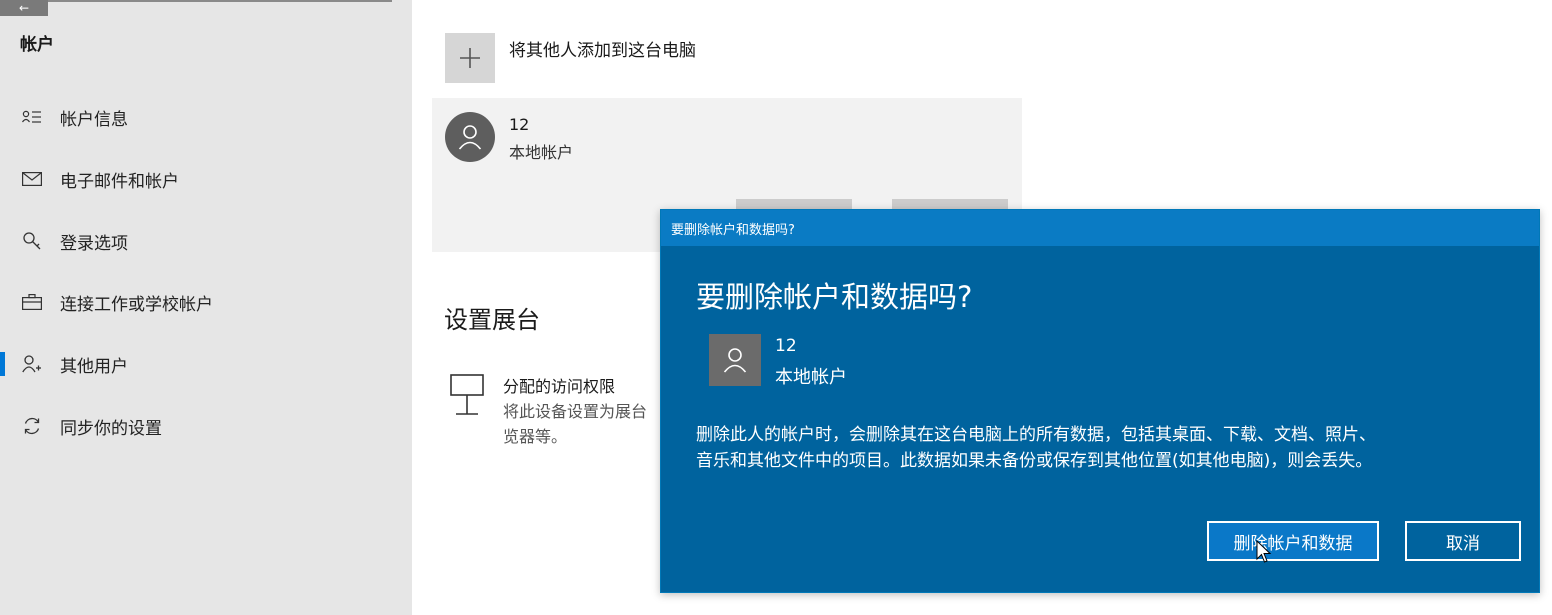 This screenshot has width=1552, height=615. What do you see at coordinates (535, 436) in the screenshot?
I see `assigned-access-desc-line2: 览器等。` at bounding box center [535, 436].